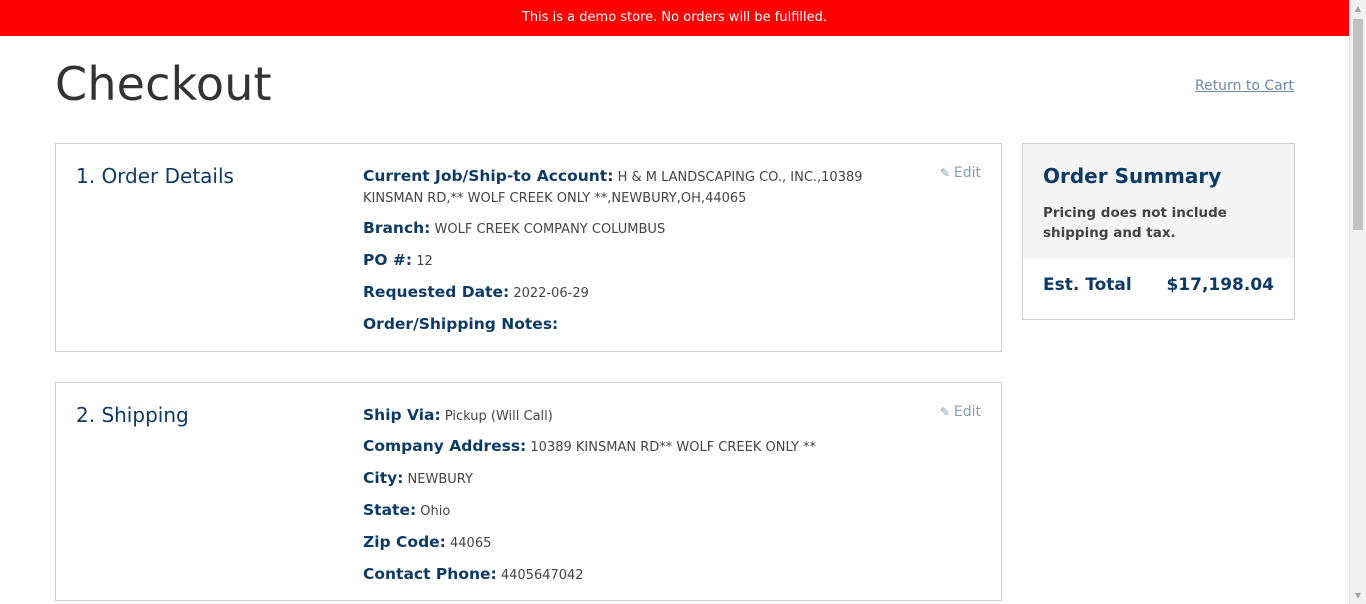 The height and width of the screenshot is (604, 1366). I want to click on edit-shipping-button: ✎ Edit, so click(960, 412).